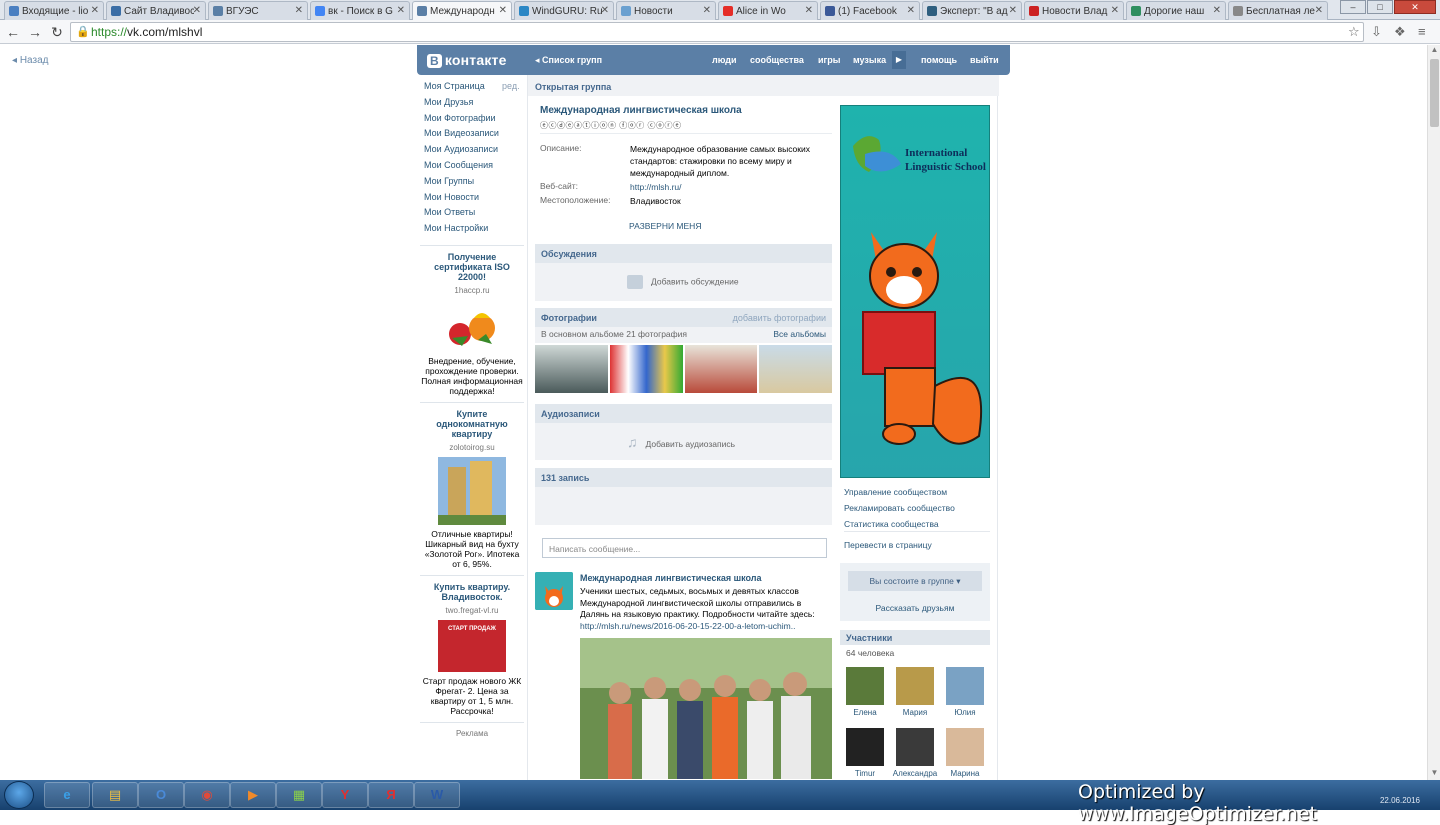 Image resolution: width=1440 pixels, height=825 pixels. What do you see at coordinates (899, 508) in the screenshot?
I see `advertise-community-link: Рекламировать сообщество` at bounding box center [899, 508].